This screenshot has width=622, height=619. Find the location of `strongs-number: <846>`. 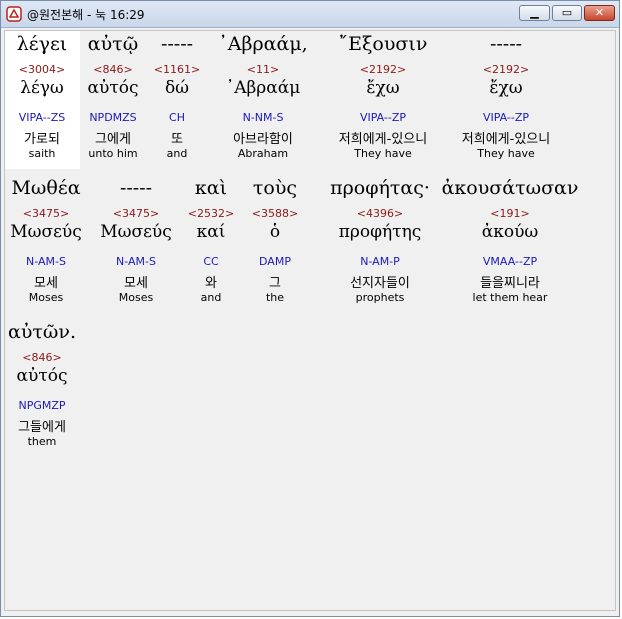

strongs-number: <846> is located at coordinates (42, 357).